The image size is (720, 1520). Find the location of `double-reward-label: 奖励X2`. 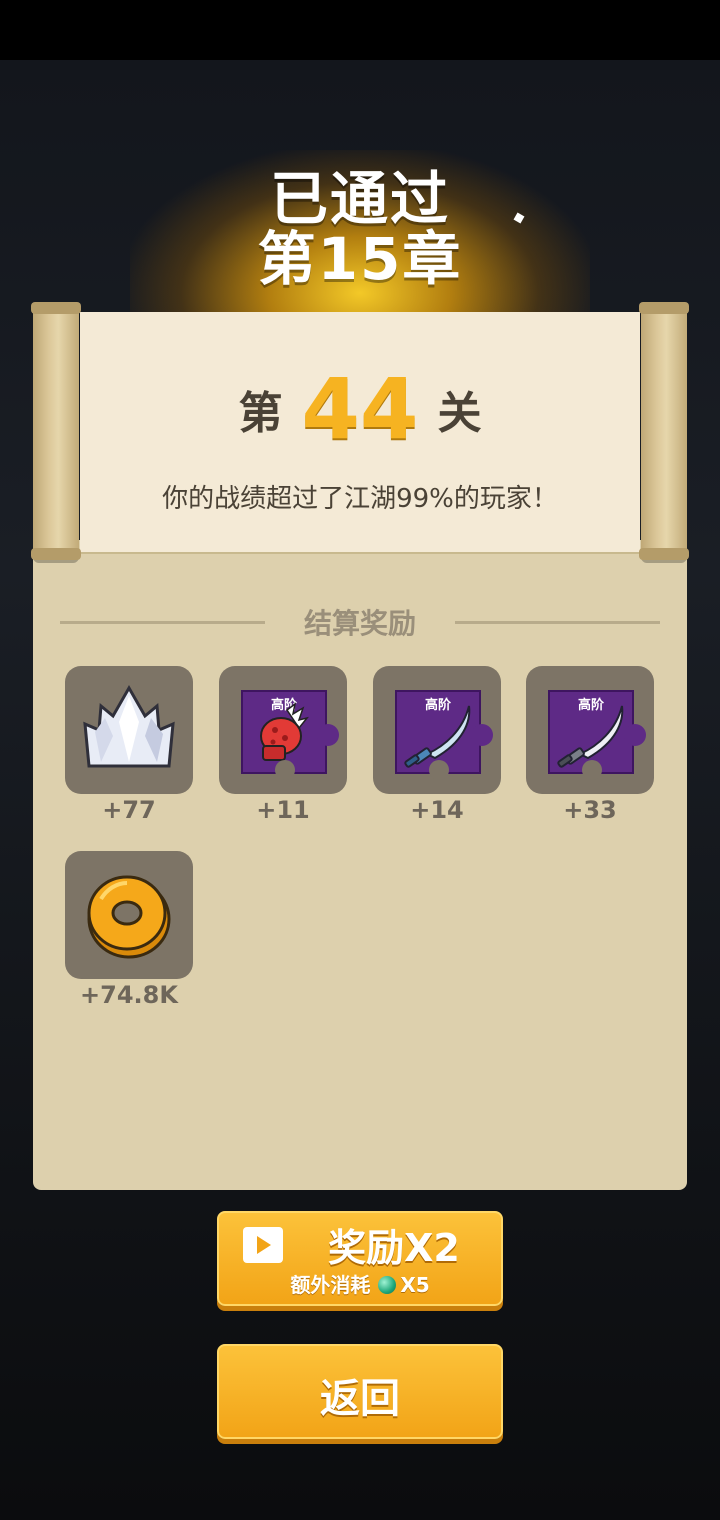

double-reward-label: 奖励X2 is located at coordinates (394, 1248).